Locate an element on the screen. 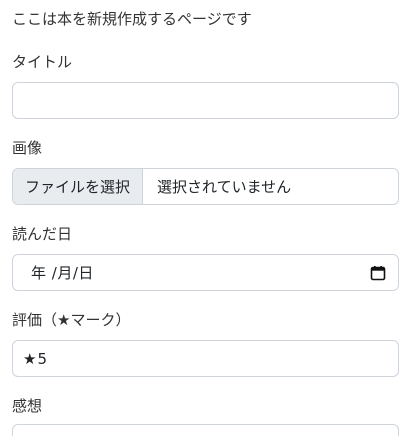 Image resolution: width=410 pixels, height=436 pixels. rating-label: 評価（★マーク） is located at coordinates (71, 320).